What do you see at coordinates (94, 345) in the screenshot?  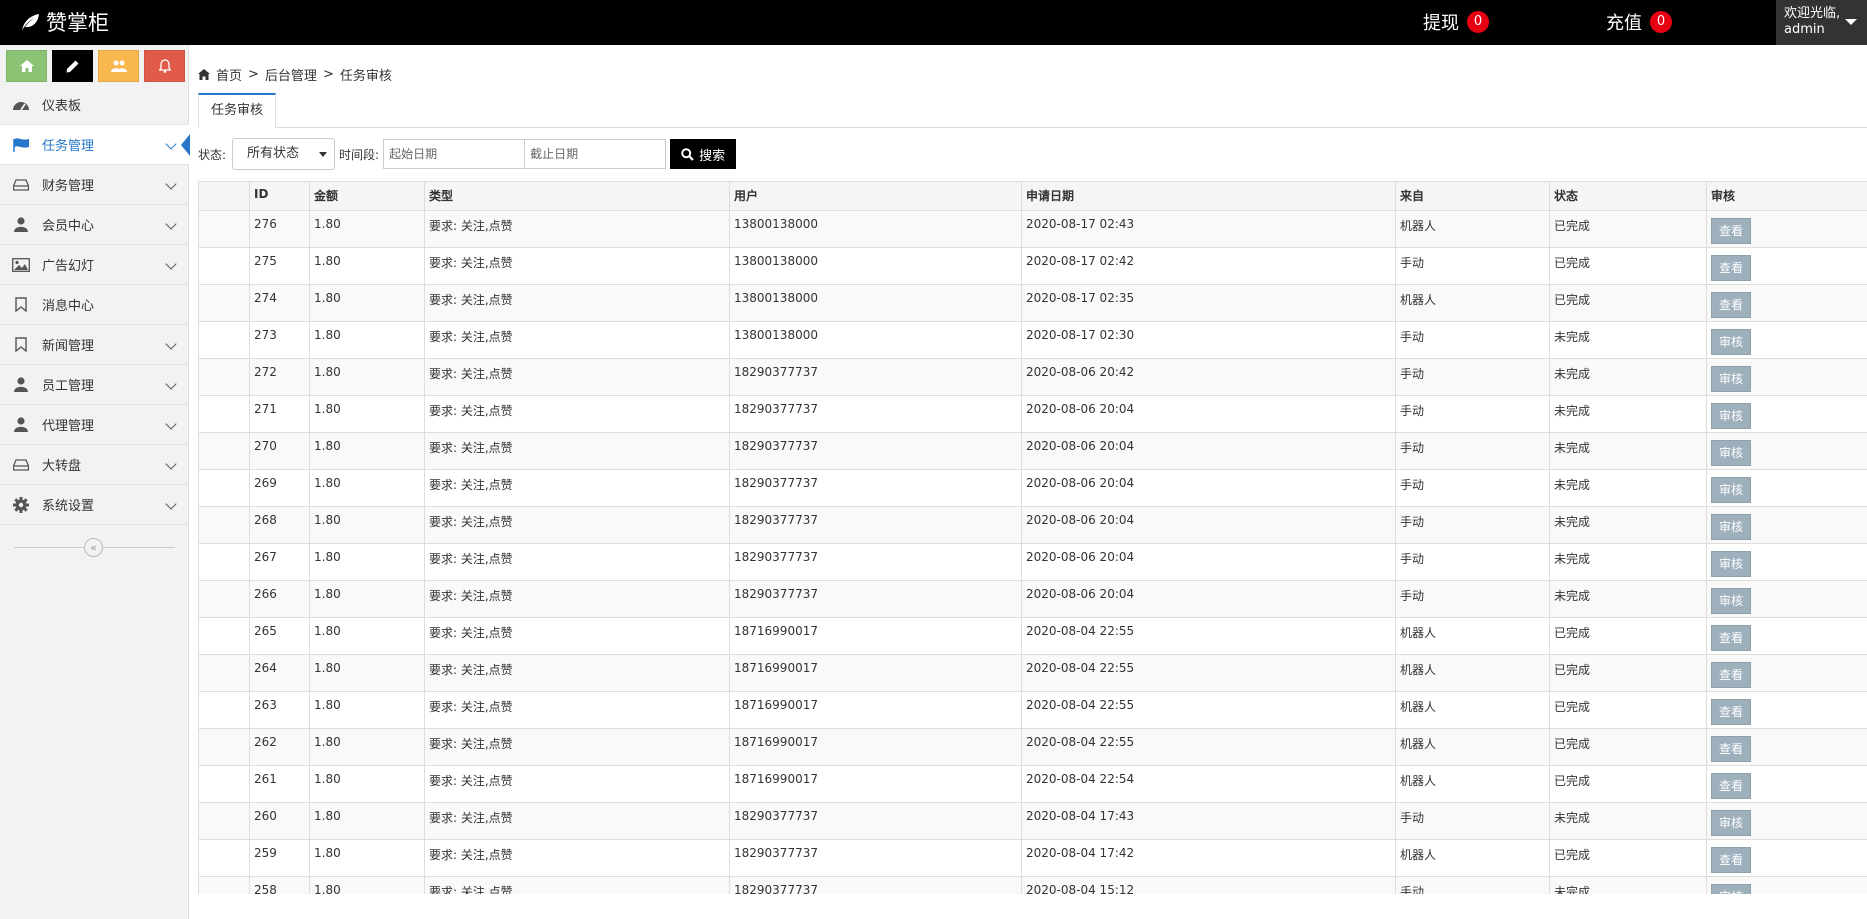 I see `sidebar-item-news: 新闻管理` at bounding box center [94, 345].